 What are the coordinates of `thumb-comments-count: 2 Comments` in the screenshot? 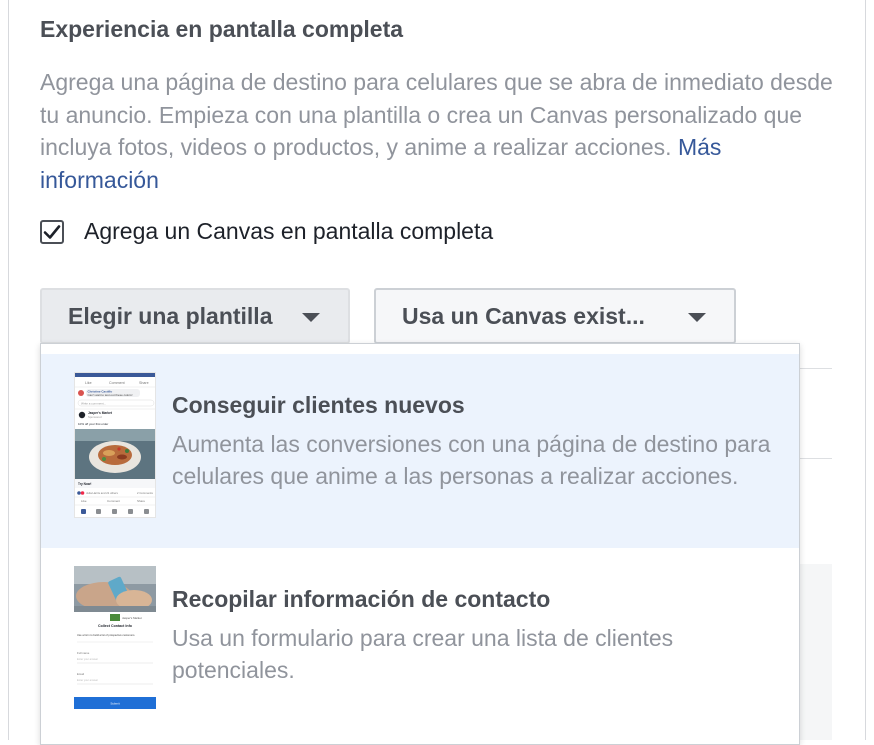 It's located at (145, 493).